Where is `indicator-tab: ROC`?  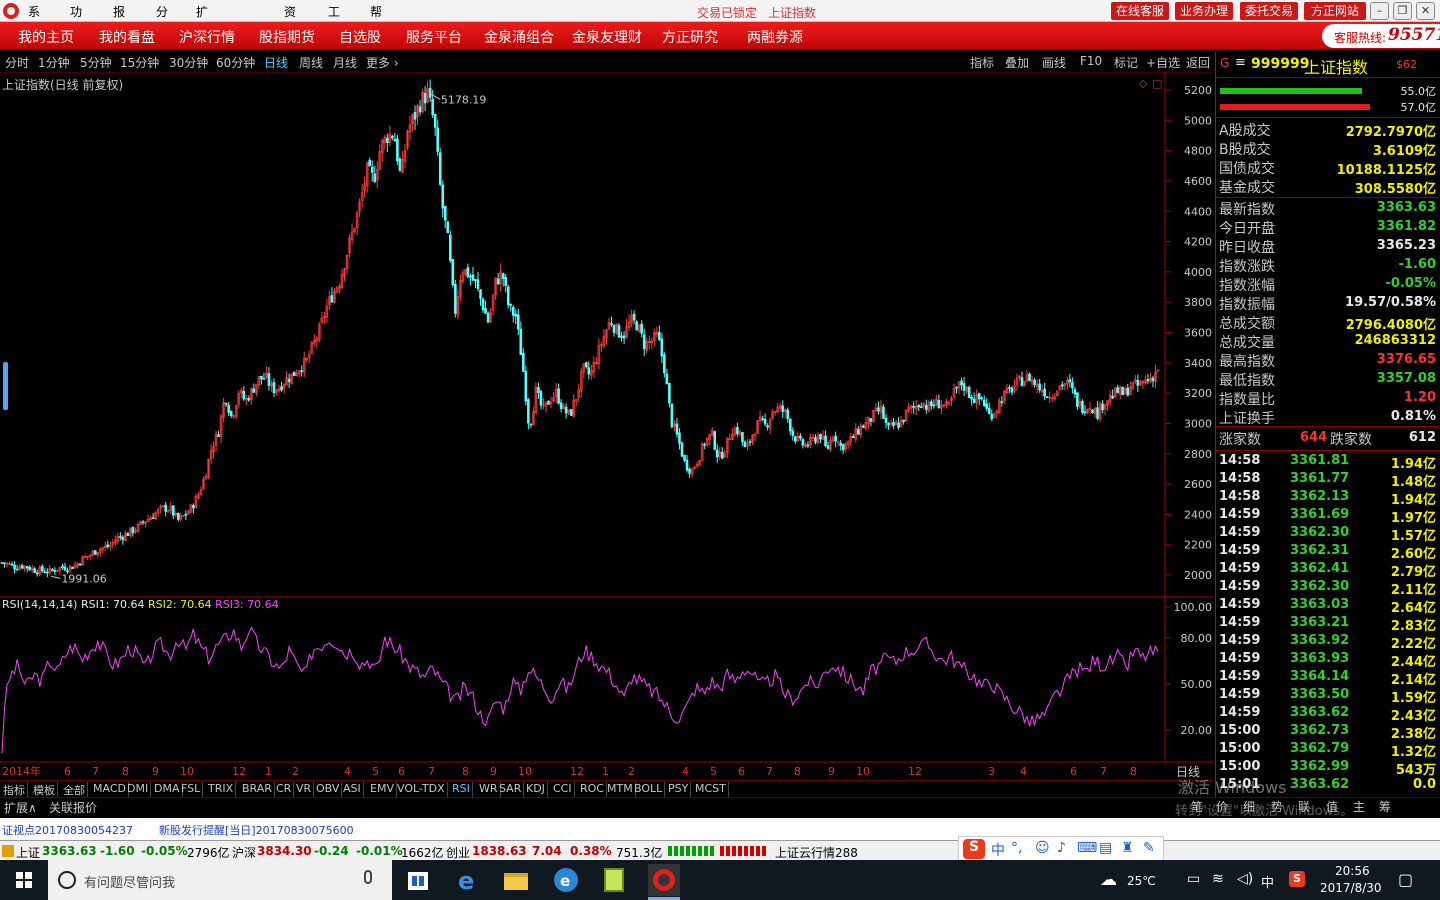
indicator-tab: ROC is located at coordinates (592, 790).